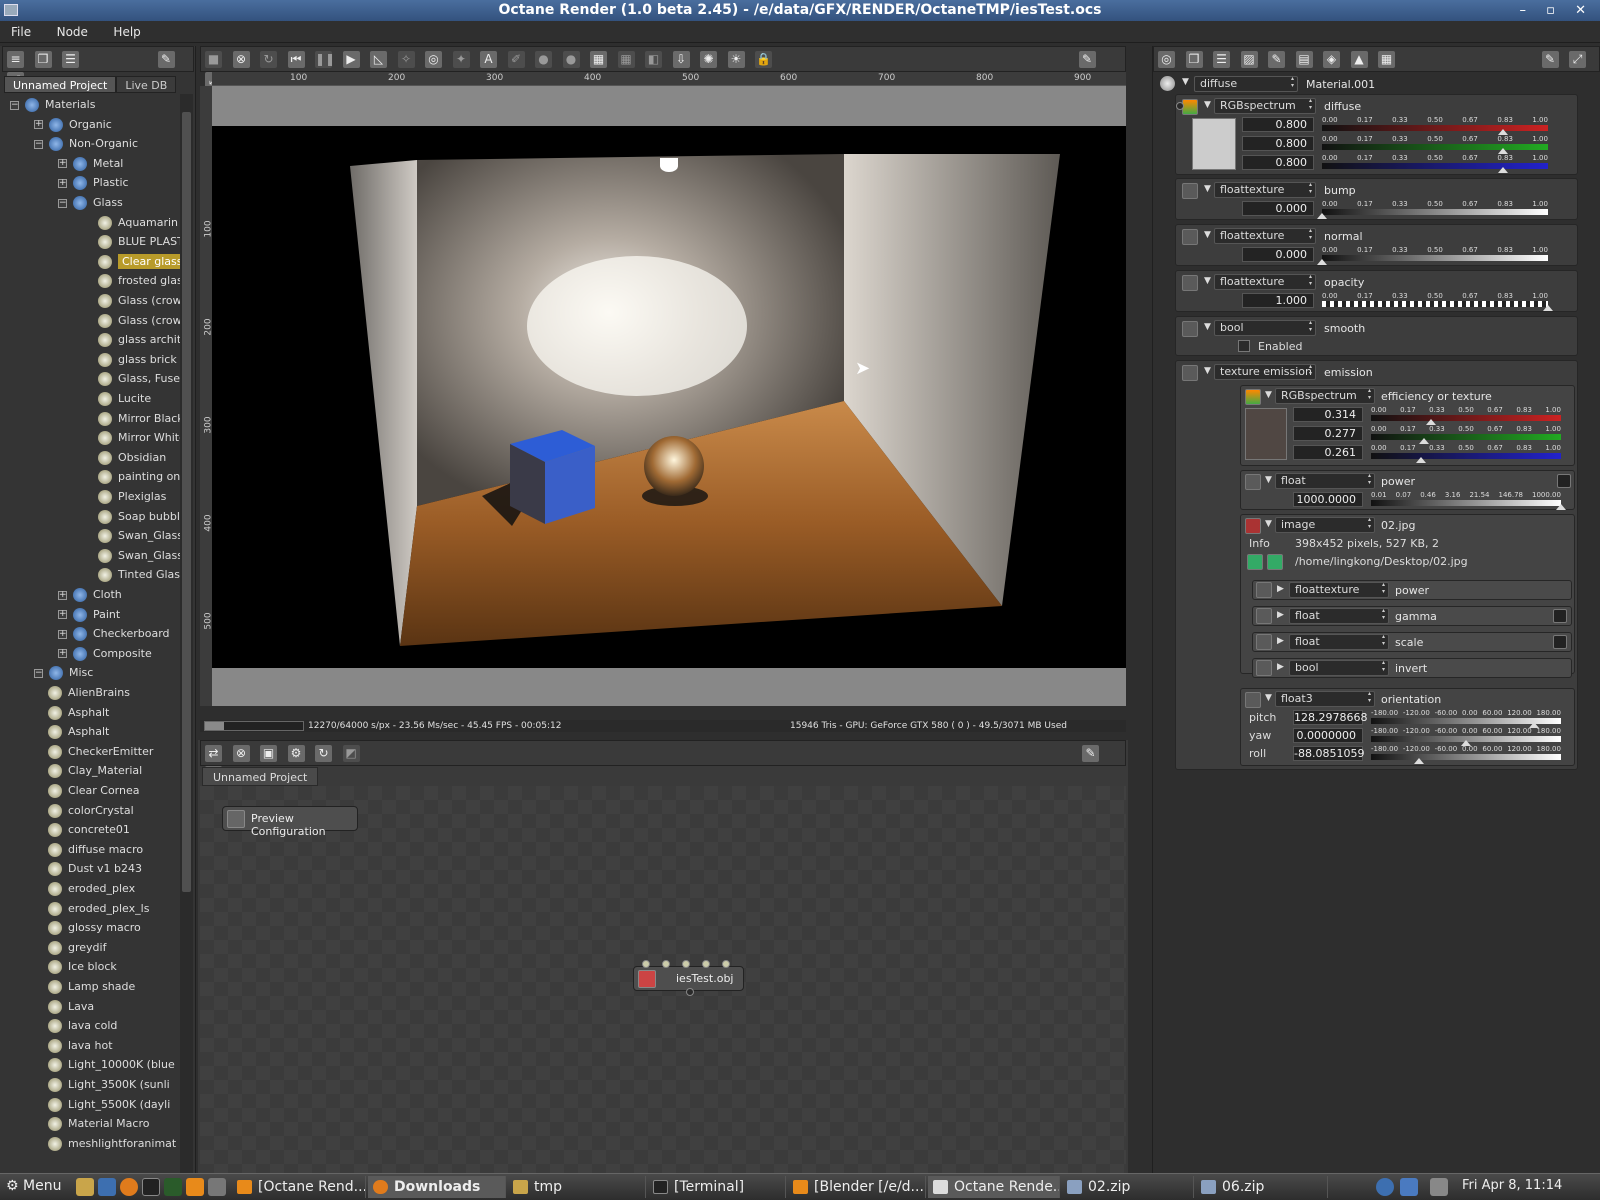 This screenshot has height=1200, width=1600. What do you see at coordinates (1466, 415) in the screenshot?
I see `efficiency-r-slider: 0.00 0.17 0.33 0.50 0.67 0.83 1.00` at bounding box center [1466, 415].